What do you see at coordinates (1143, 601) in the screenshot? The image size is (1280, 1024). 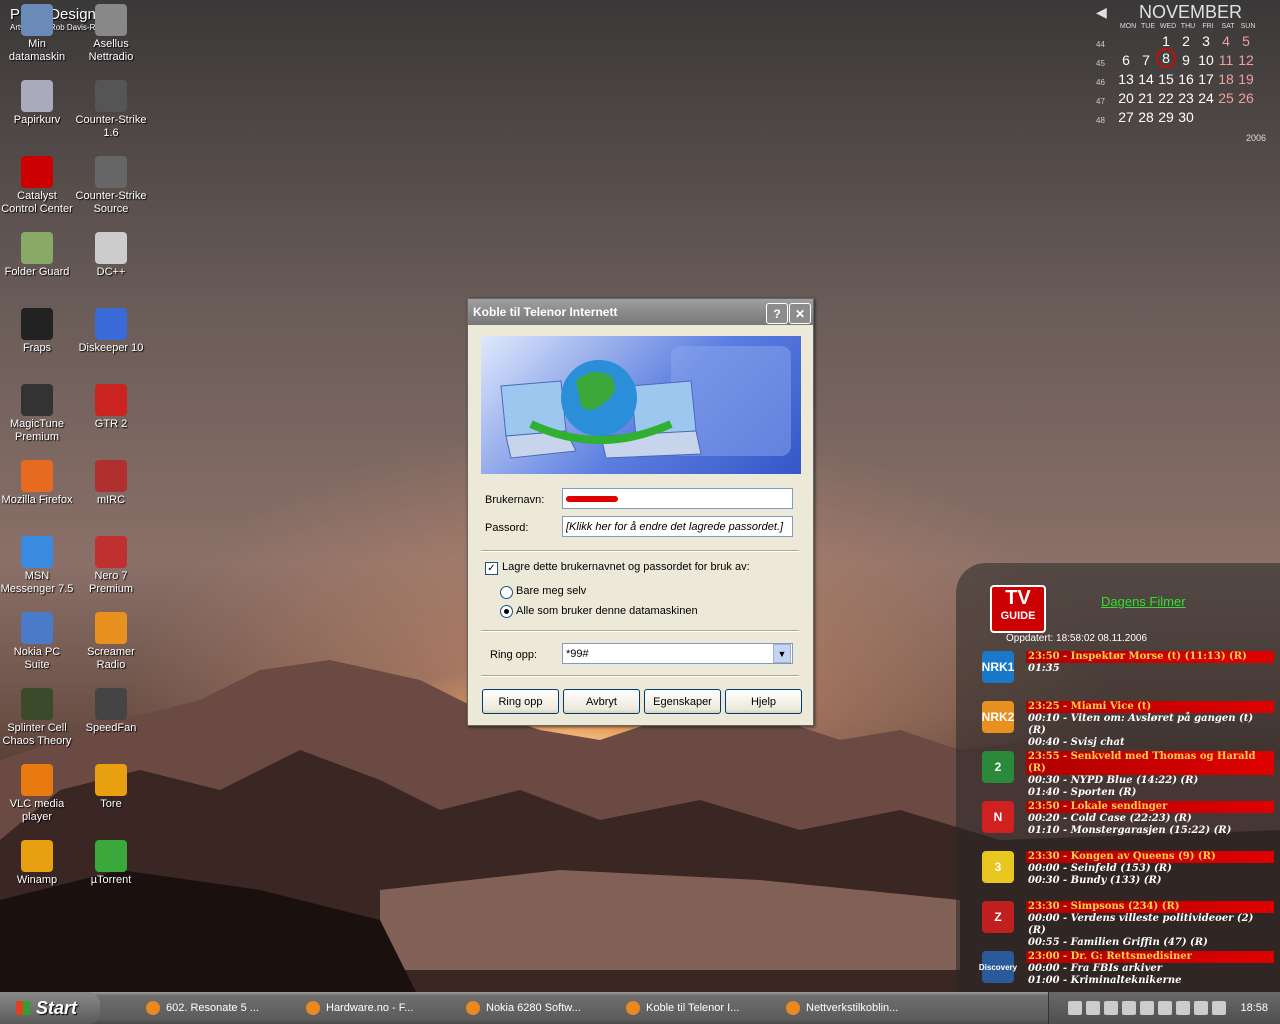 I see `movies-link: Dagens Filmer` at bounding box center [1143, 601].